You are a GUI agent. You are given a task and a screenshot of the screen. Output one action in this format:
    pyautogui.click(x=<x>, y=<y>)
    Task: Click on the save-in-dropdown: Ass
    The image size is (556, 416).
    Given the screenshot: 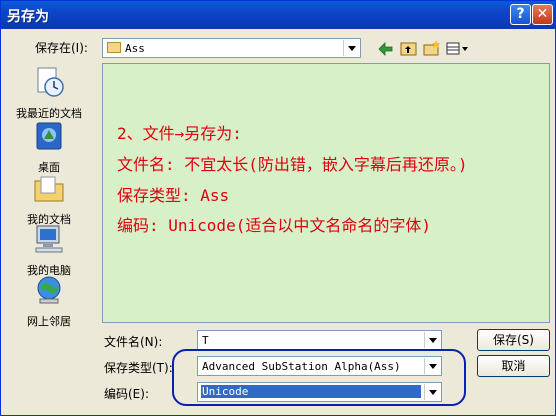 What is the action you would take?
    pyautogui.click(x=231, y=48)
    